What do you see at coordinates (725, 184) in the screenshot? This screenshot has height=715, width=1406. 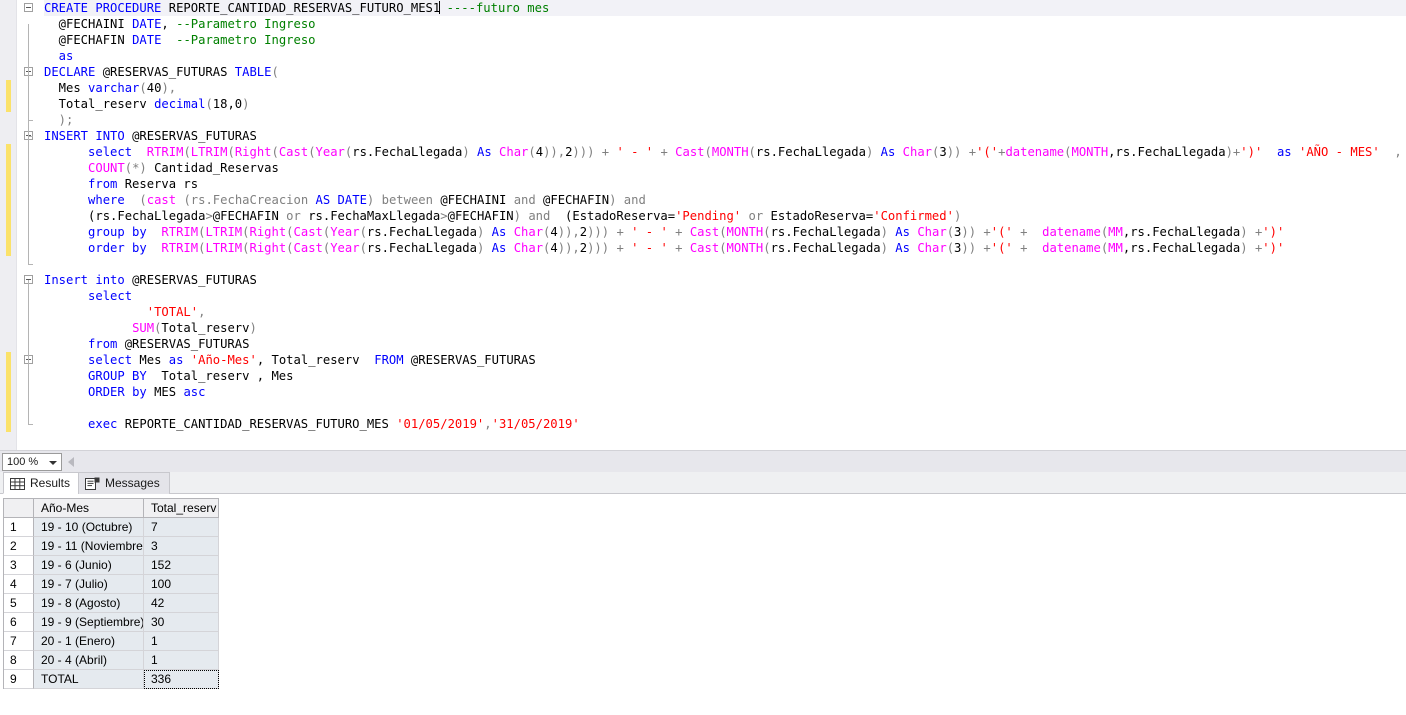 I see `code-line: from Reserva rs` at bounding box center [725, 184].